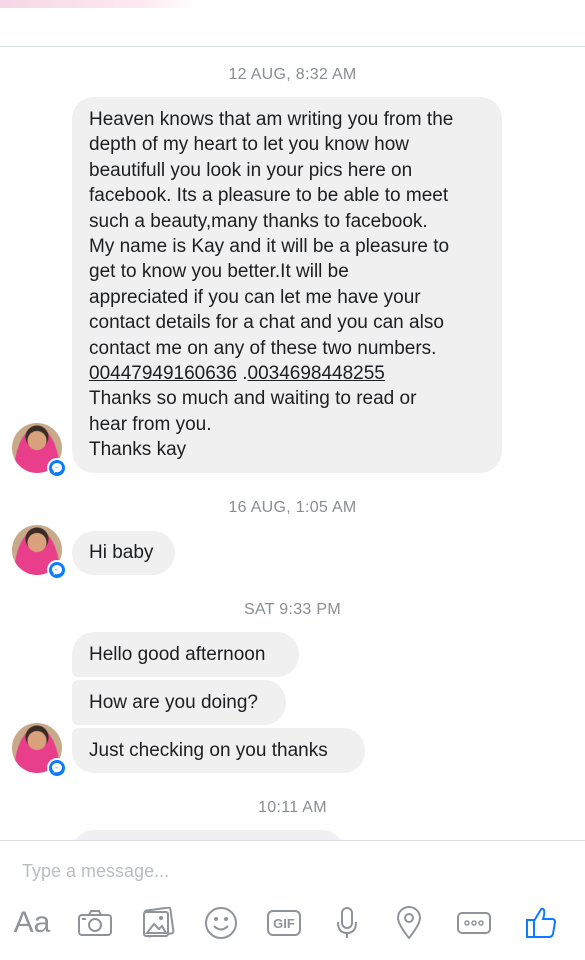  I want to click on voice-button, so click(347, 923).